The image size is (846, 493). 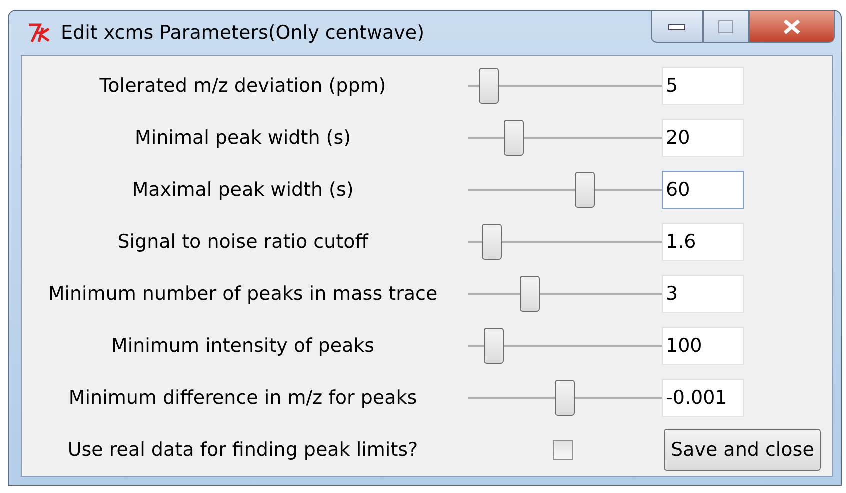 What do you see at coordinates (703, 398) in the screenshot?
I see `value-field: -0.001` at bounding box center [703, 398].